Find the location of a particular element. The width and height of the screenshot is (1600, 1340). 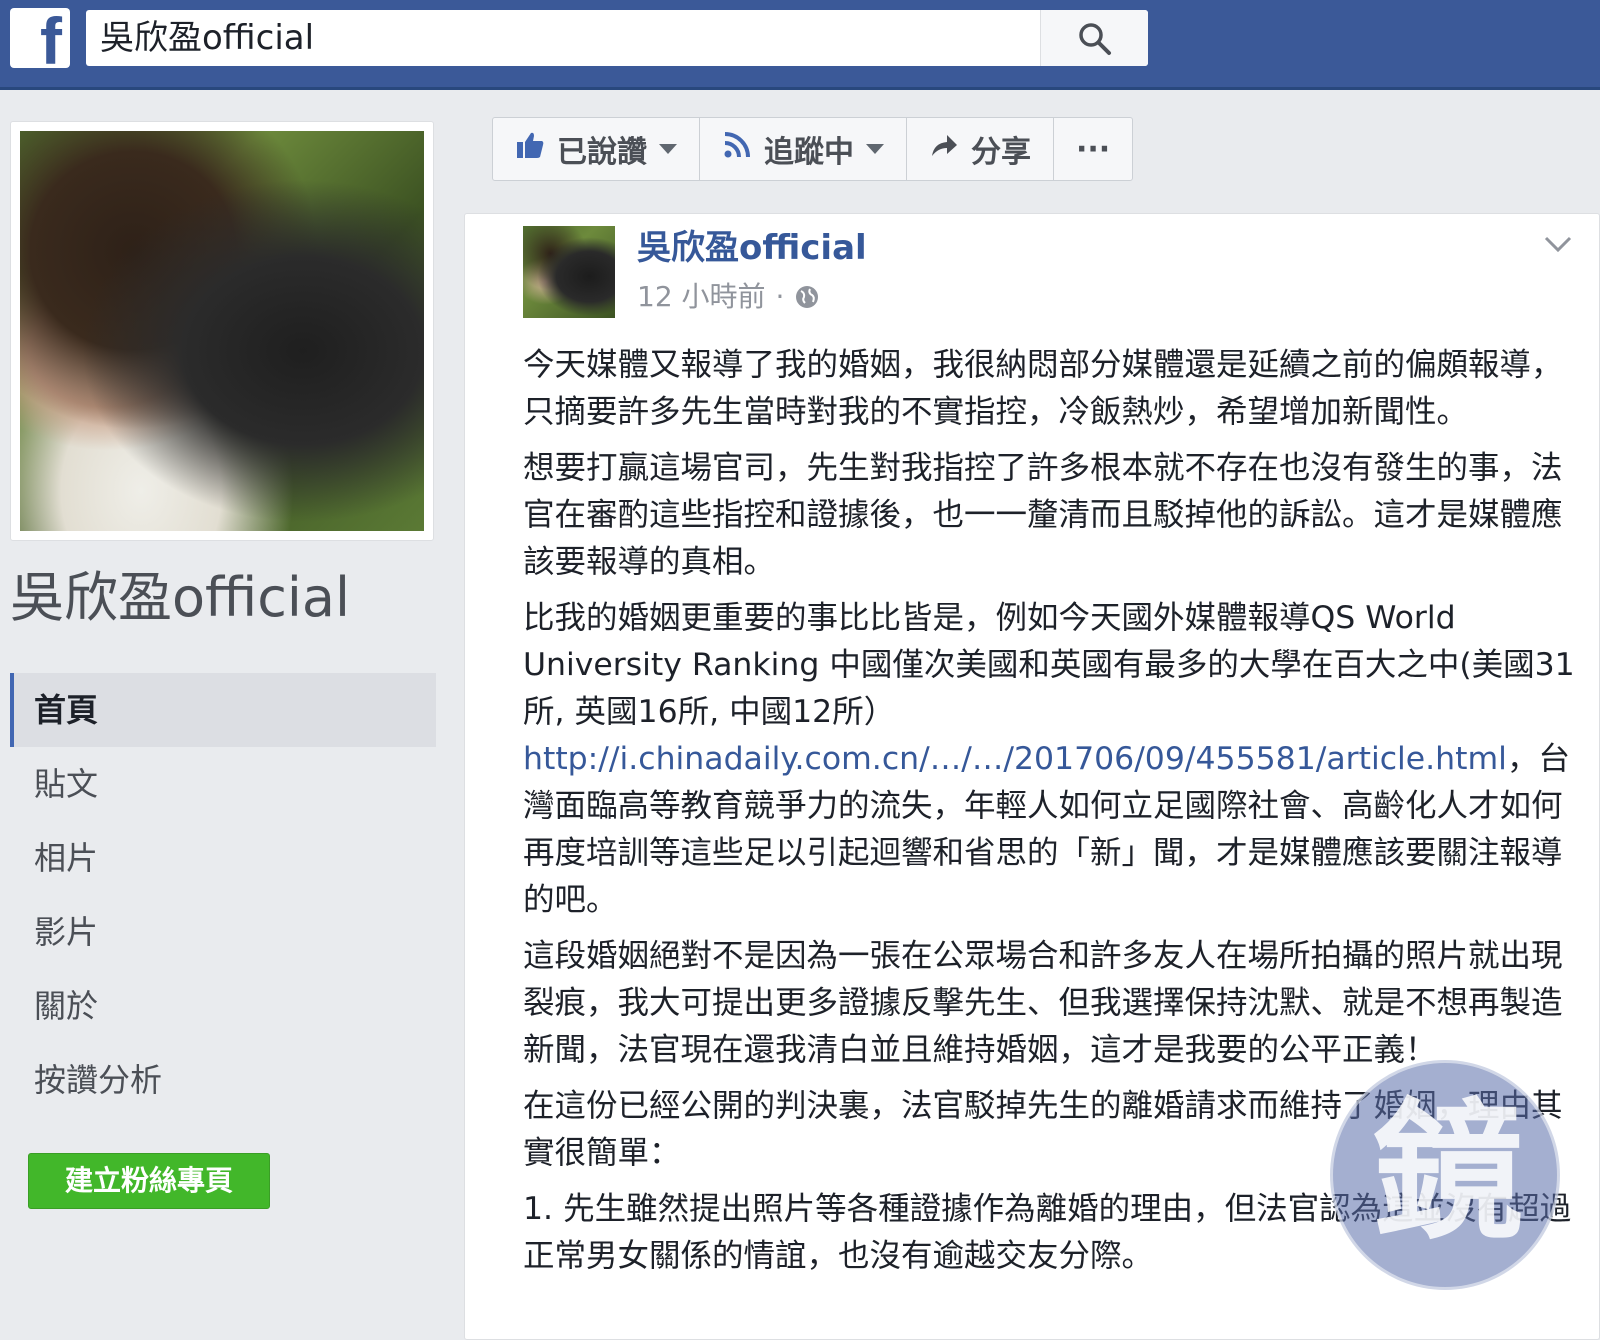

search-button is located at coordinates (1094, 38).